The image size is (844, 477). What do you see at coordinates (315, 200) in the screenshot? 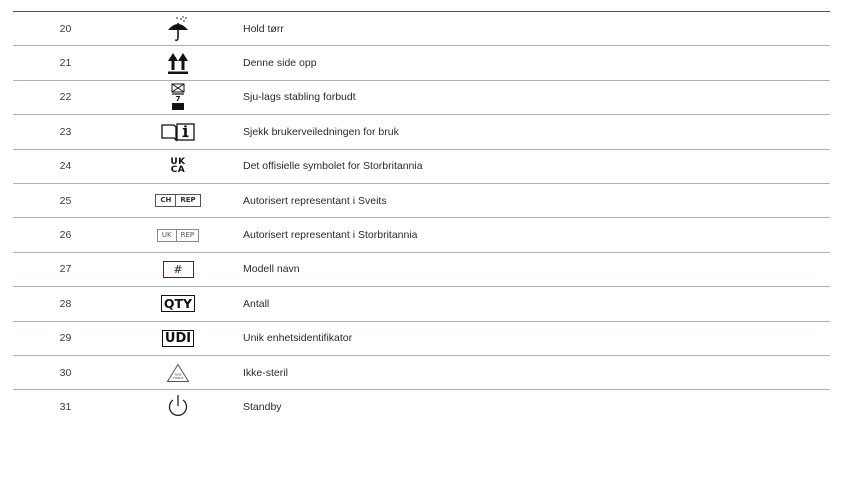
I see `row-description: Autorisert representant i Sveits` at bounding box center [315, 200].